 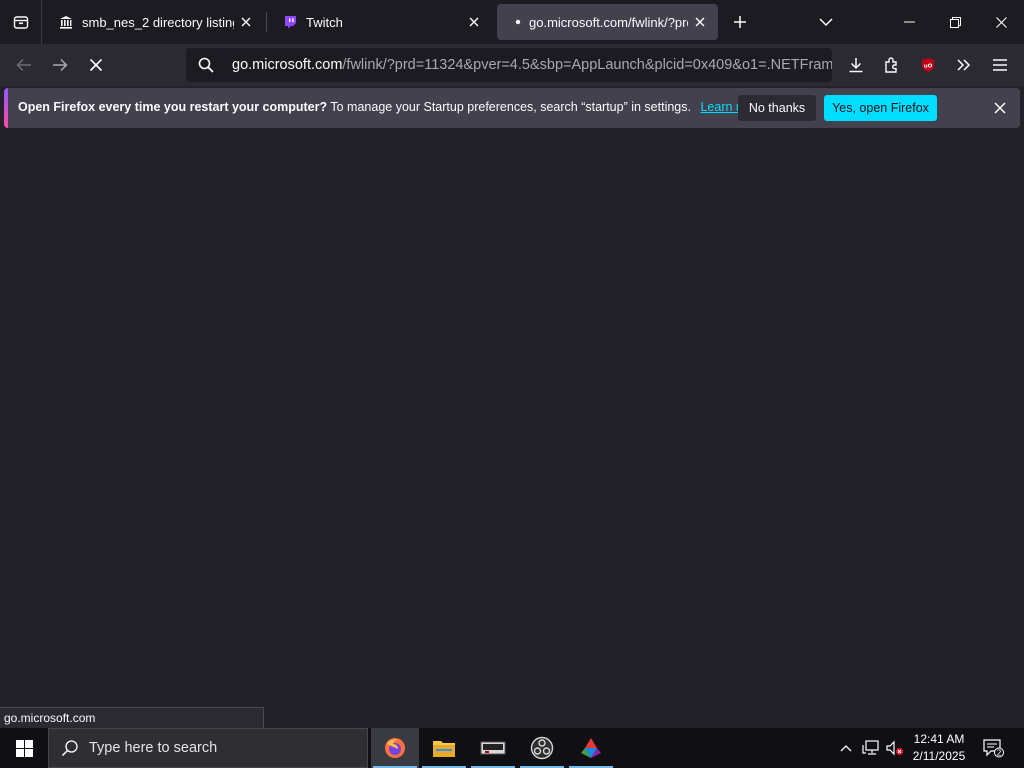 I want to click on plus-icon, so click(x=740, y=22).